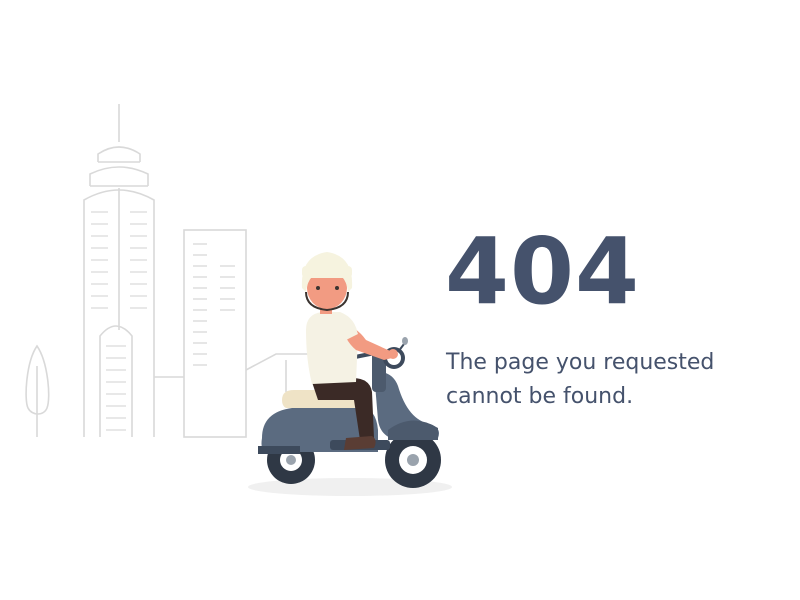 This screenshot has height=600, width=800. What do you see at coordinates (540, 396) in the screenshot?
I see `error-description-line2: cannot be found.` at bounding box center [540, 396].